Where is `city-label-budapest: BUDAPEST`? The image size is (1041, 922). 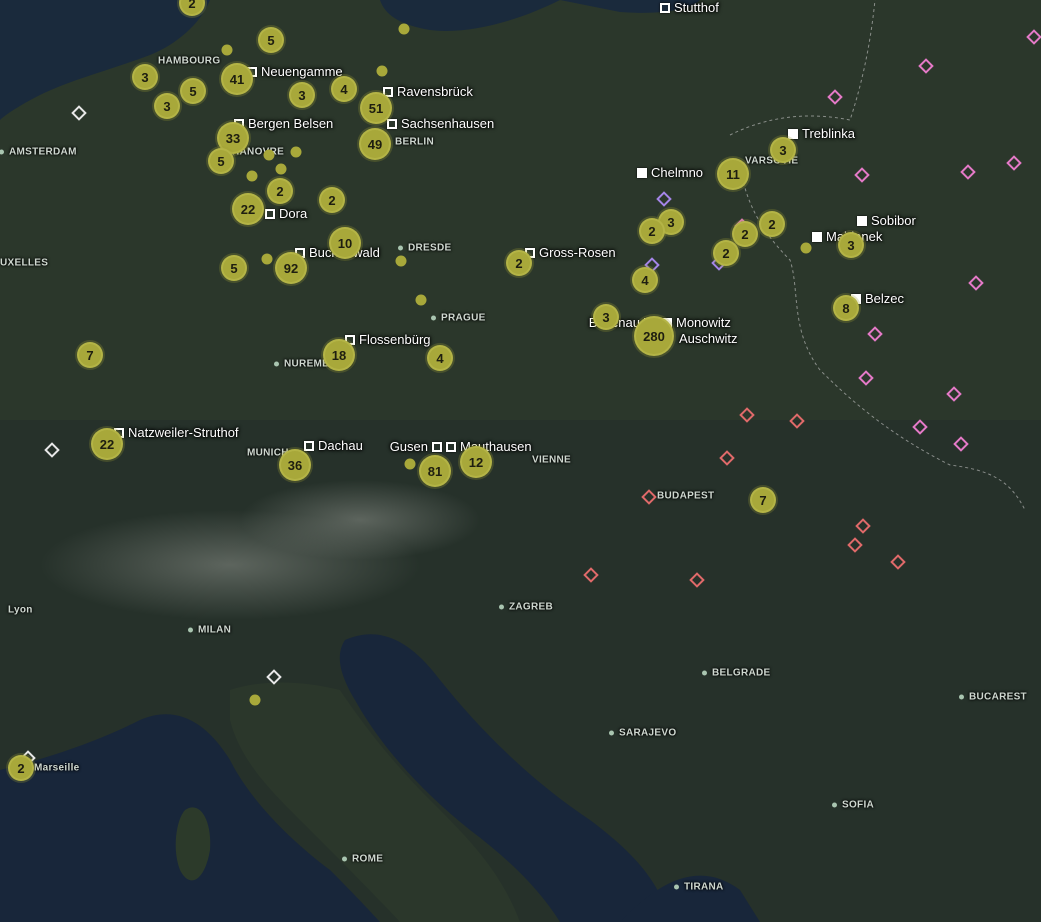
city-label-budapest: BUDAPEST is located at coordinates (686, 496).